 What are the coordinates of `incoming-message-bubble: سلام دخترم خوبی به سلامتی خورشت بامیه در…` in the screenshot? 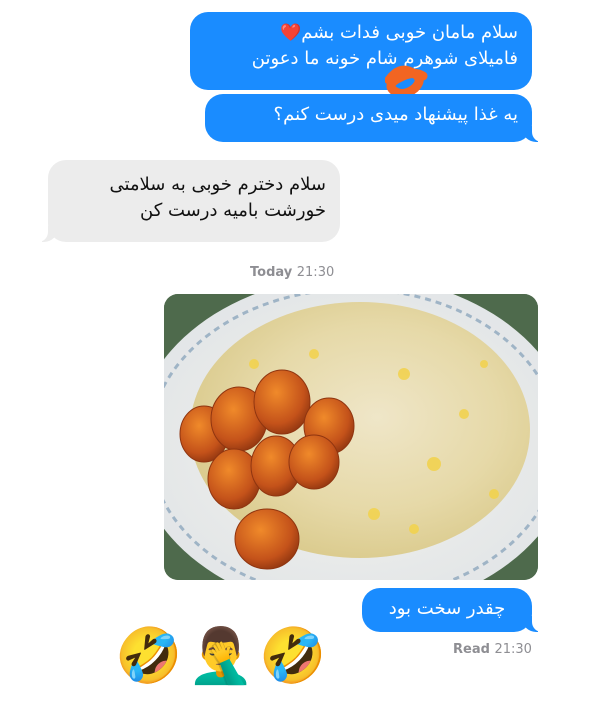 It's located at (187, 201).